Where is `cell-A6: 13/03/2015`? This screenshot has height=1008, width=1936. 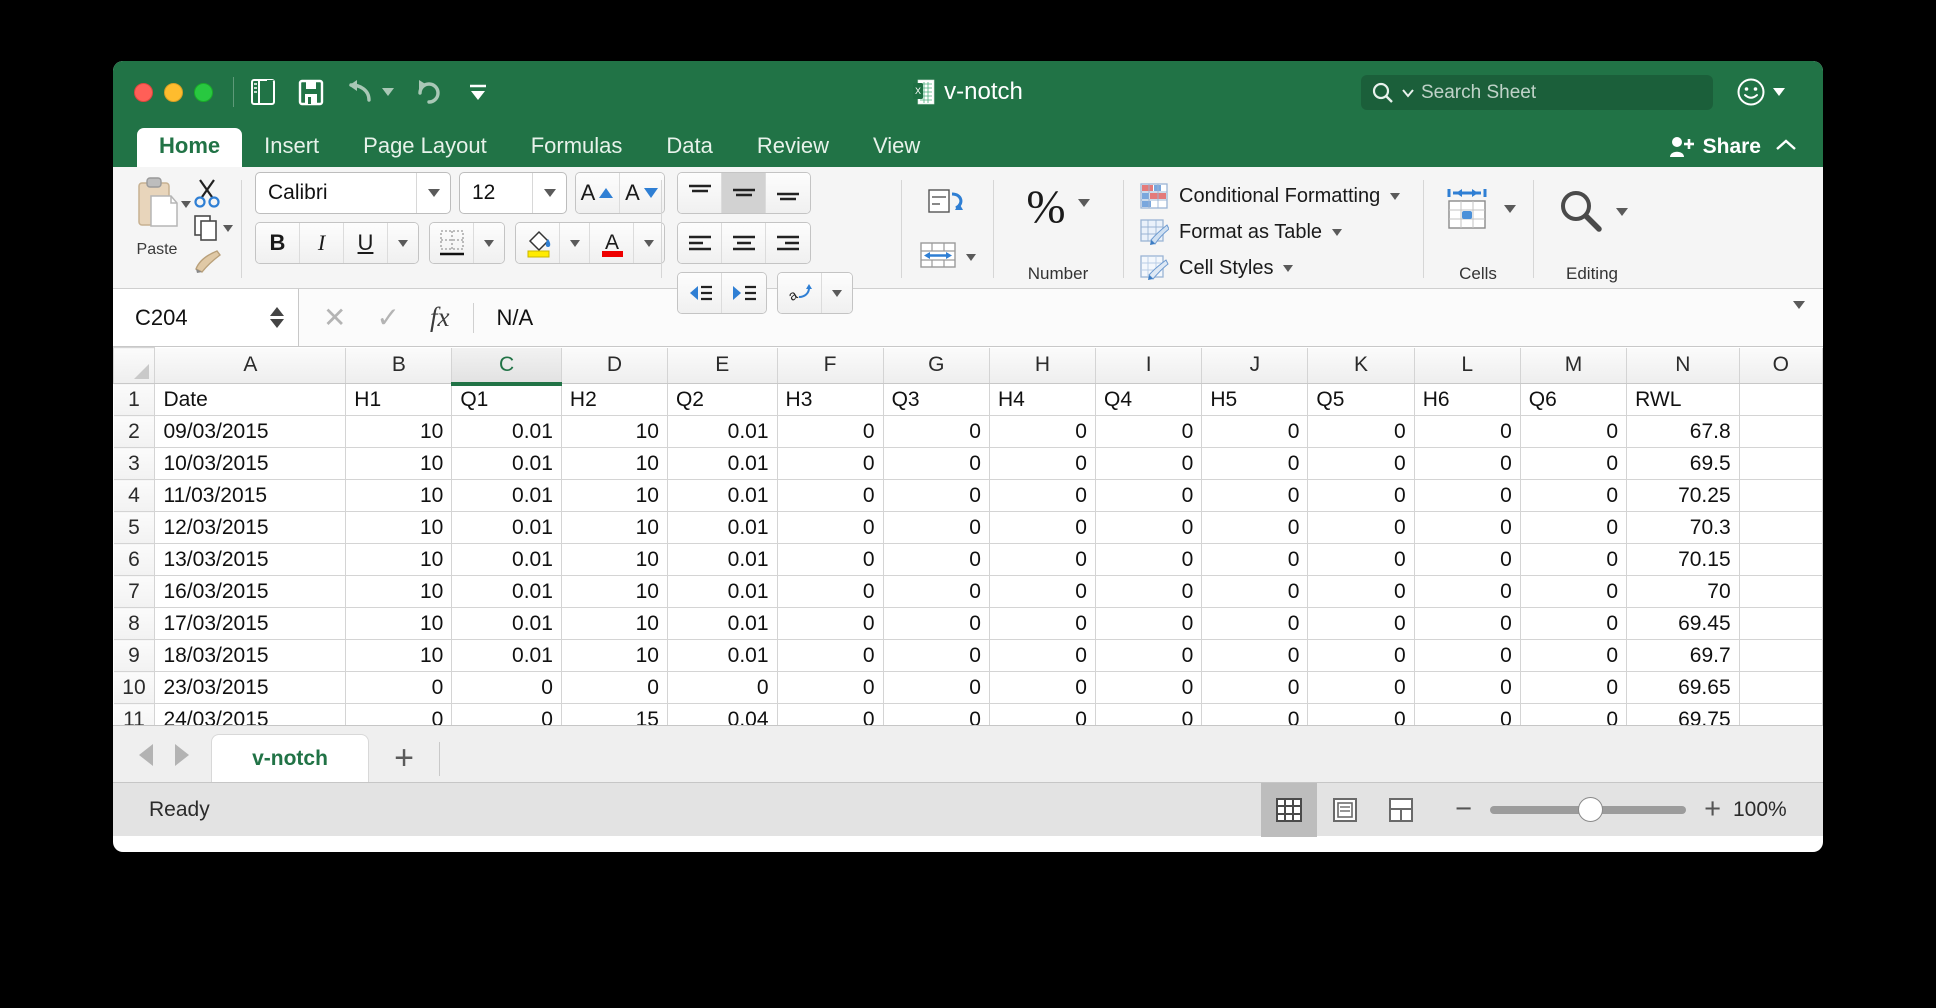
cell-A6: 13/03/2015 is located at coordinates (250, 559).